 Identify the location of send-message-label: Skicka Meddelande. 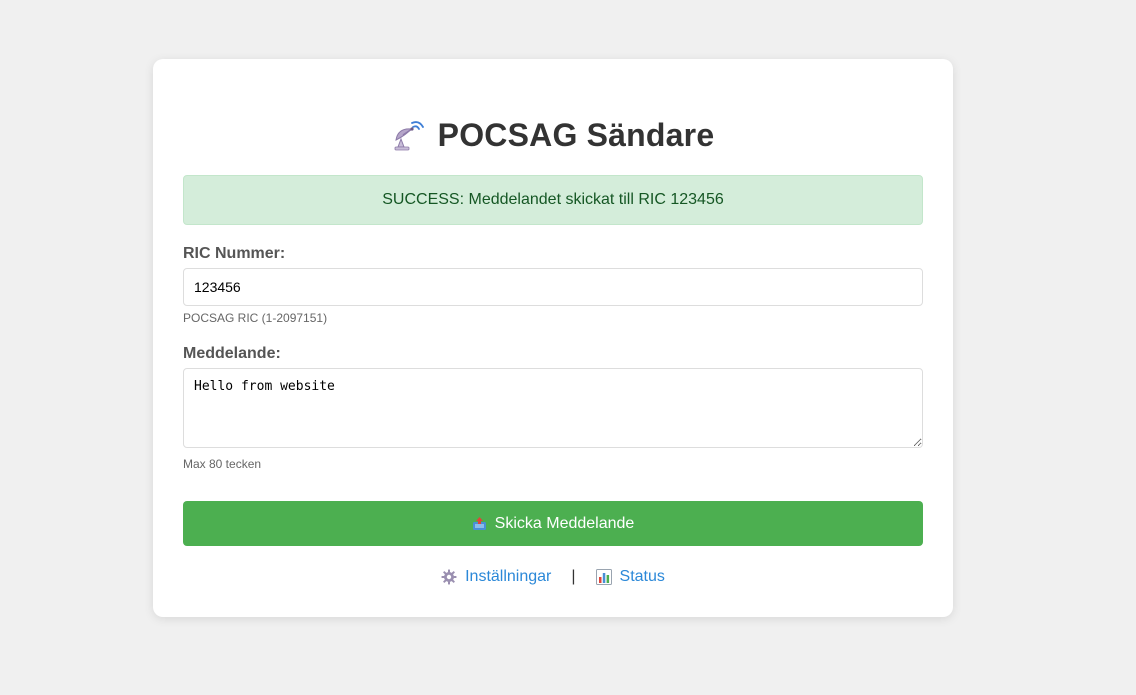
(564, 523).